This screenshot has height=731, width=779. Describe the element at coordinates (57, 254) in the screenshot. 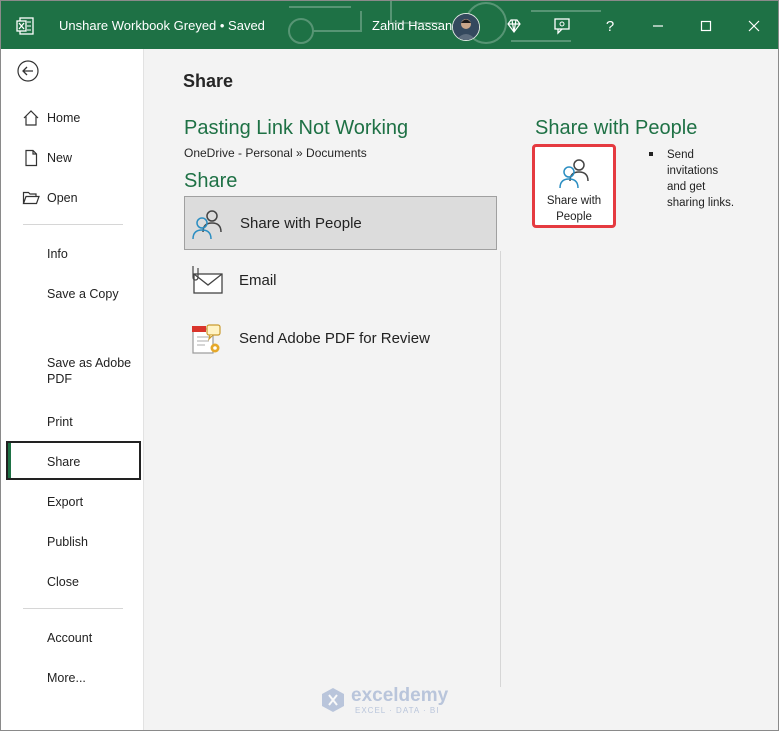

I see `sidebar-item-label: Info` at that location.